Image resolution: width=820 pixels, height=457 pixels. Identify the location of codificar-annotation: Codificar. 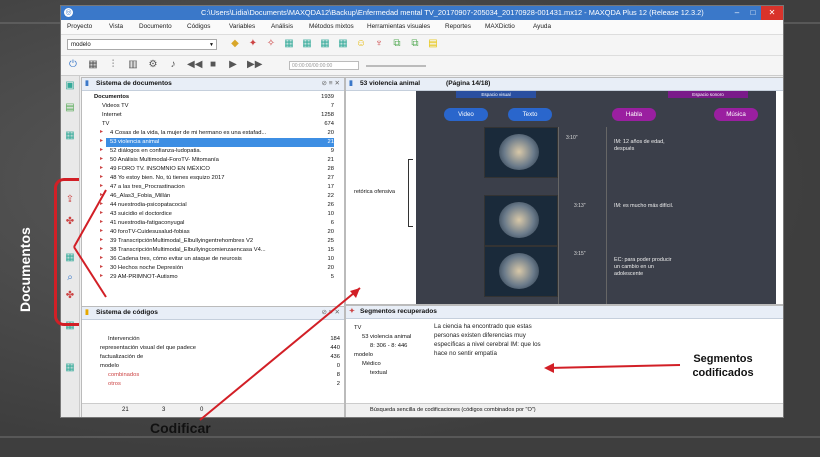
(180, 428).